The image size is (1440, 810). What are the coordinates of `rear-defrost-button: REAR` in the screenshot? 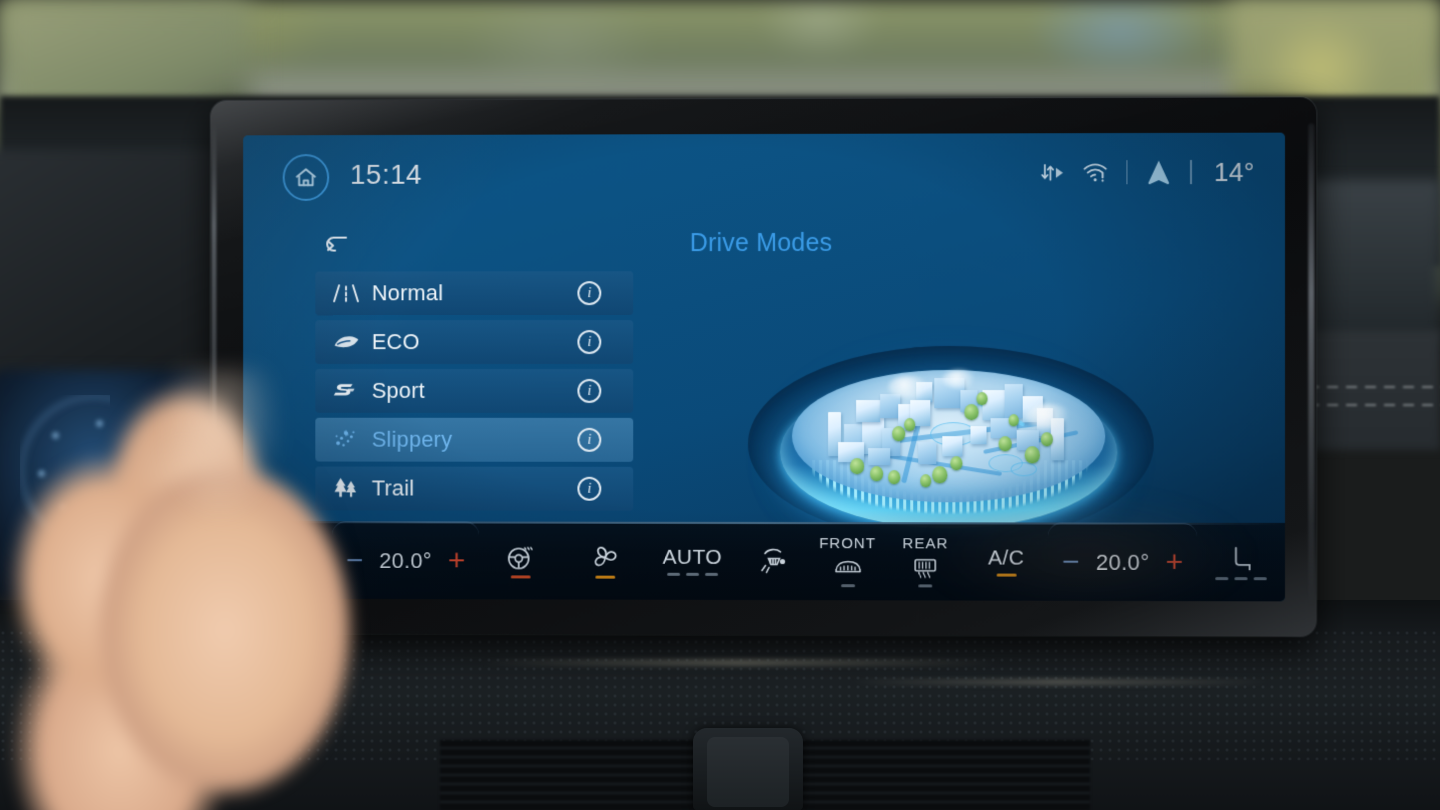 It's located at (926, 561).